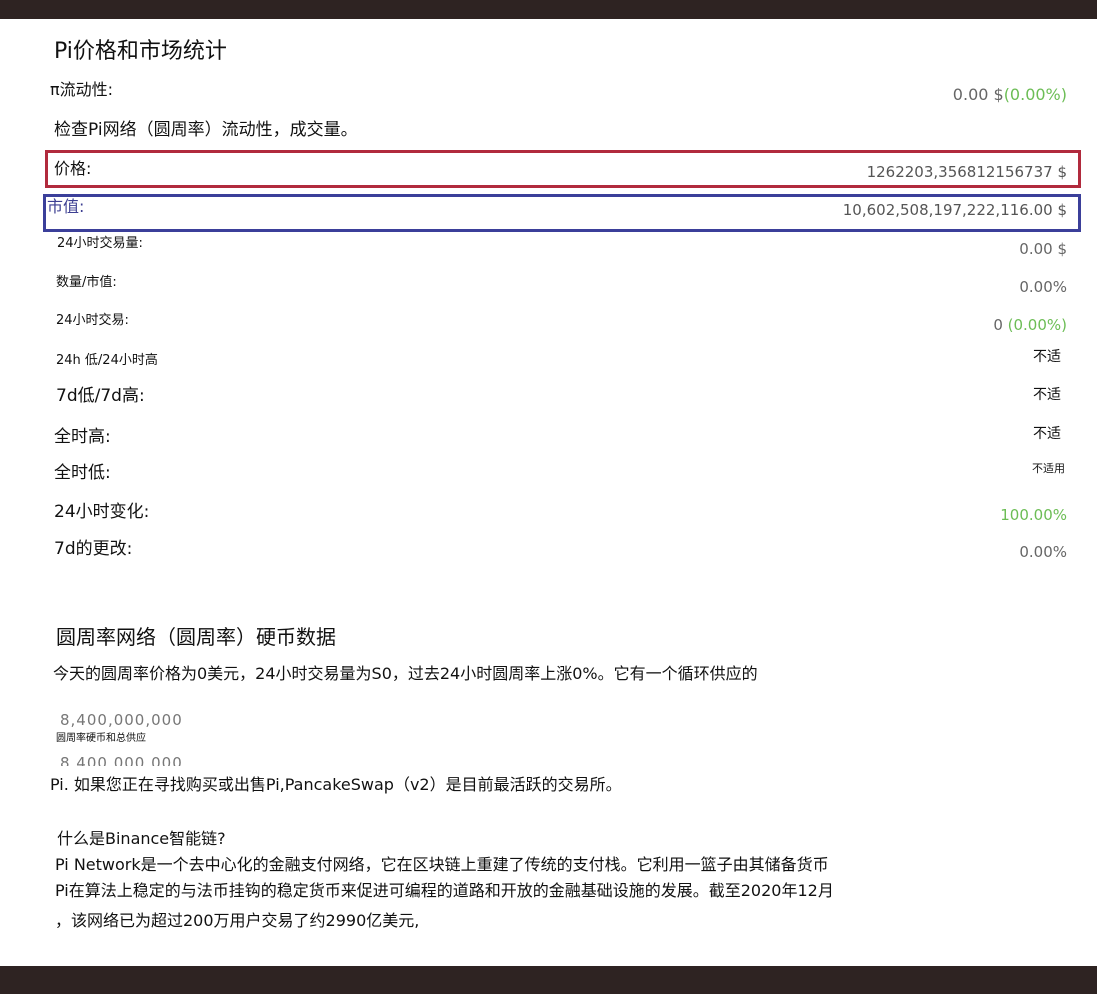  Describe the element at coordinates (1043, 249) in the screenshot. I see `stat-value-volume-24h: 0.00 $` at that location.